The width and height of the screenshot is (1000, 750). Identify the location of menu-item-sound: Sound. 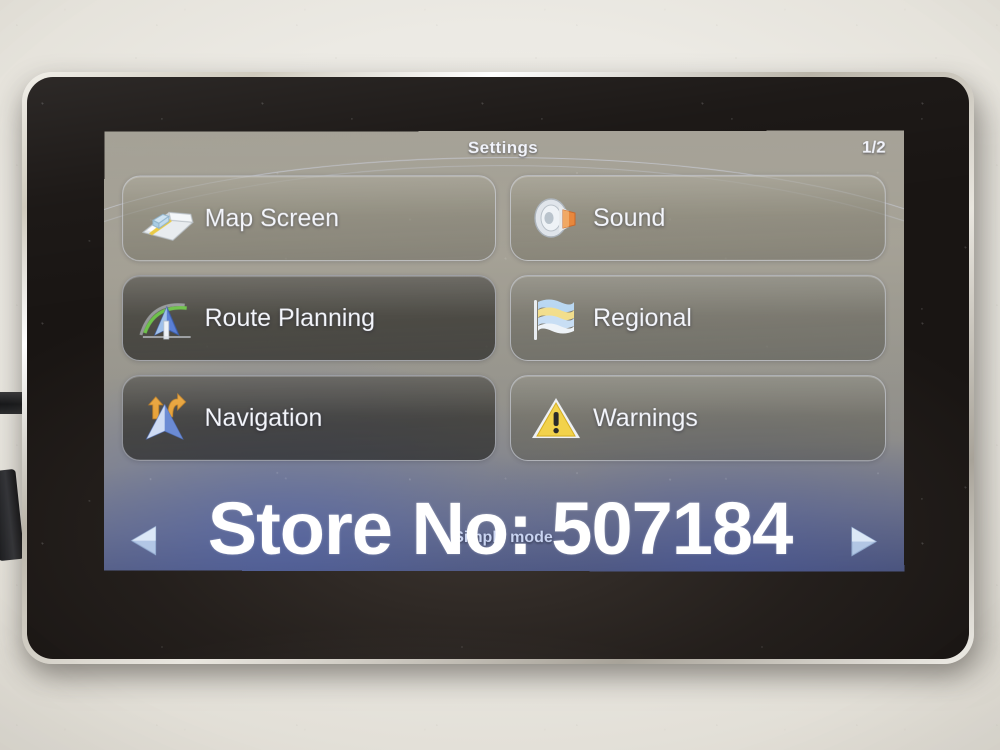
(698, 218).